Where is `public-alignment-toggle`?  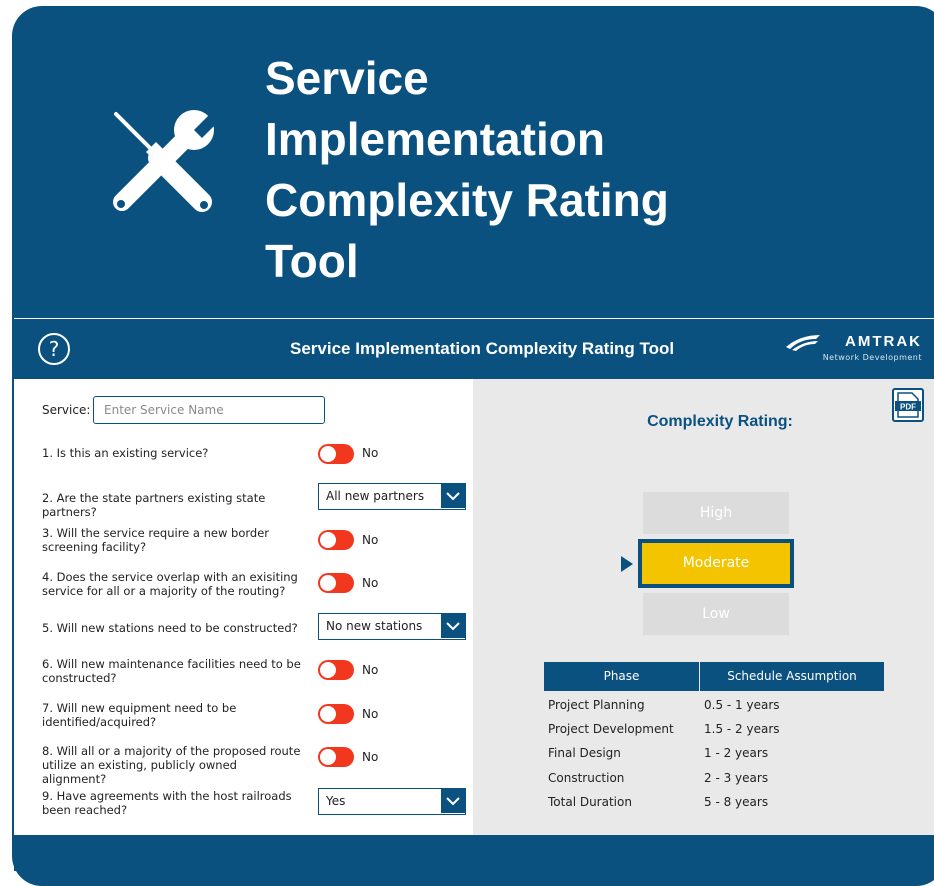 public-alignment-toggle is located at coordinates (336, 757).